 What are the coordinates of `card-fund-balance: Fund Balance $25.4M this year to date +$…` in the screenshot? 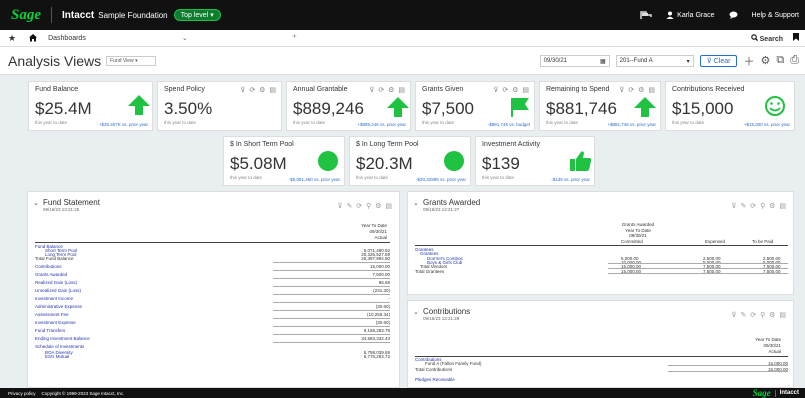 It's located at (90, 106).